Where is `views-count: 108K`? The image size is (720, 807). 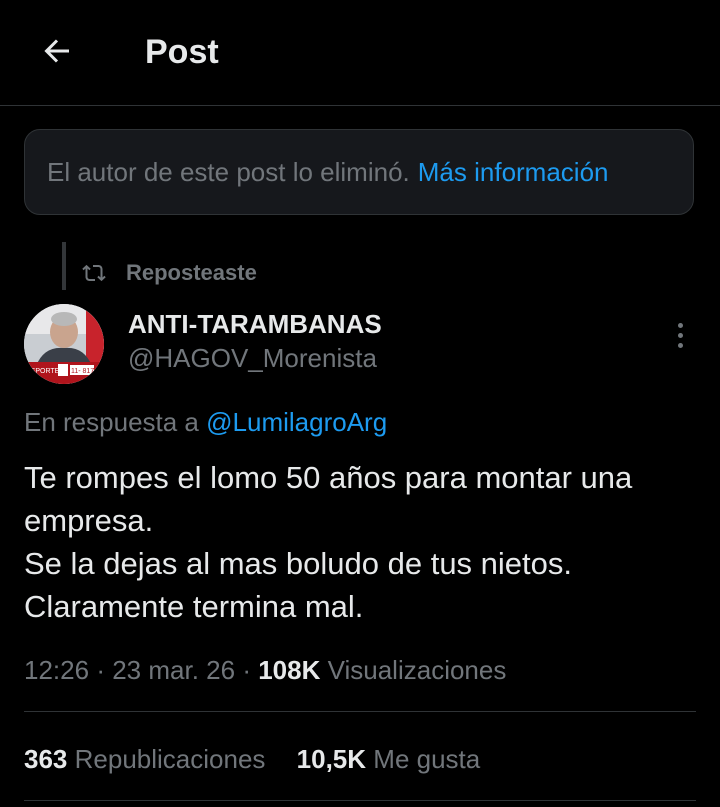 views-count: 108K is located at coordinates (289, 670).